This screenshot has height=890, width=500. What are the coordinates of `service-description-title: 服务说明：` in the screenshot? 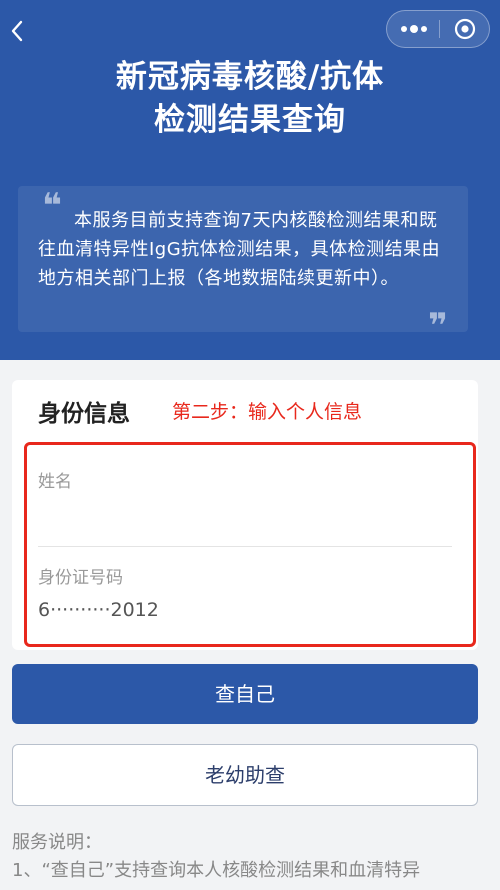 It's located at (57, 842).